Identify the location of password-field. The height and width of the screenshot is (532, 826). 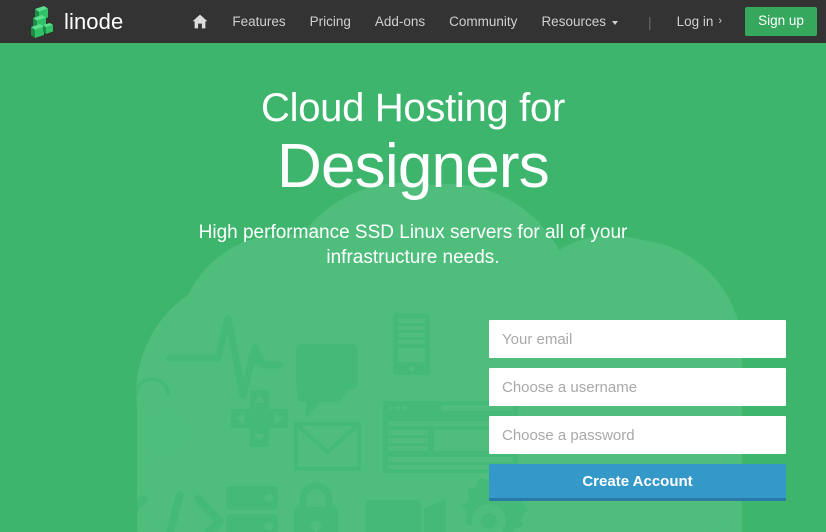
(637, 435).